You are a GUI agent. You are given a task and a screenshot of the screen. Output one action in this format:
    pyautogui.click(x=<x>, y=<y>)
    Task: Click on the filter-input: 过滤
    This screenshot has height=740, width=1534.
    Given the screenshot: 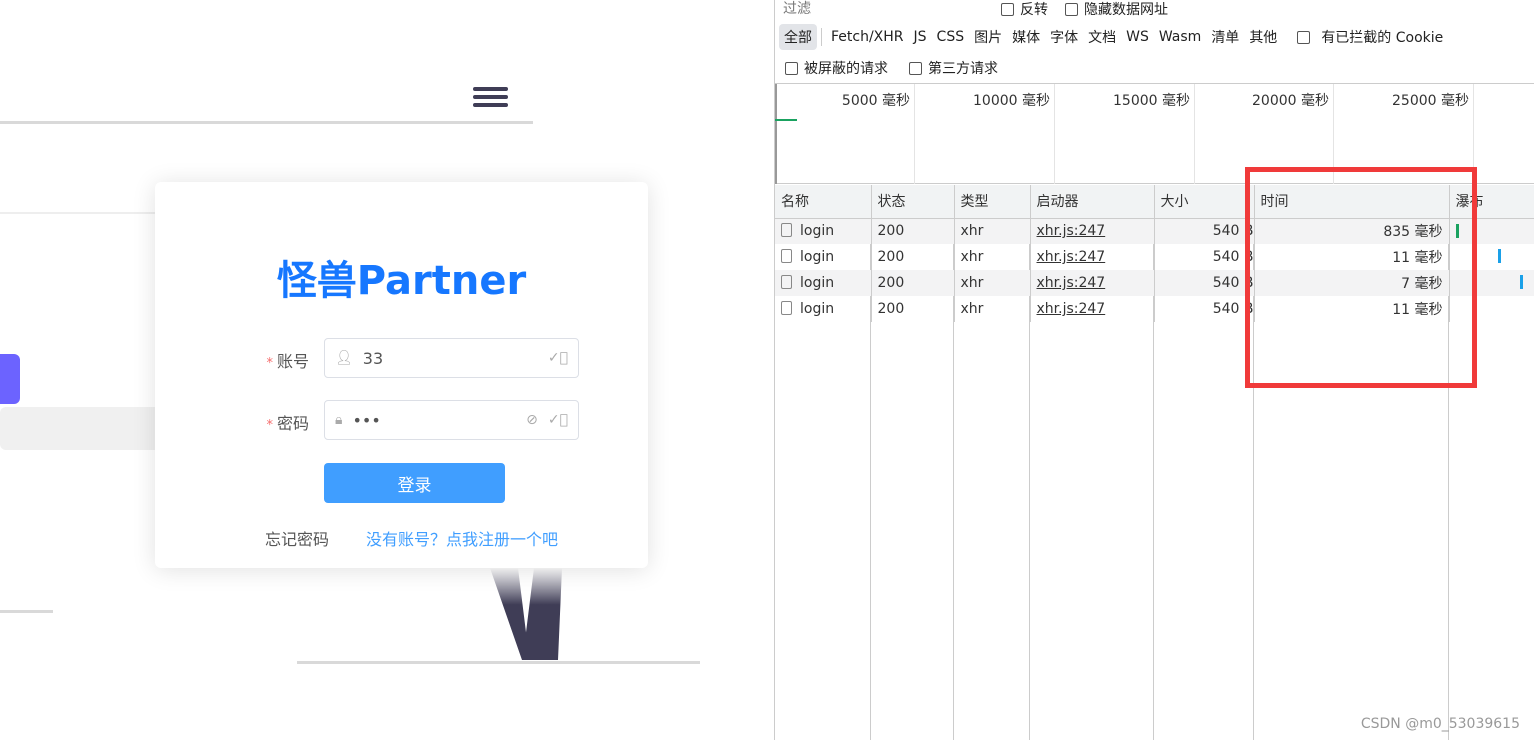 What is the action you would take?
    pyautogui.click(x=879, y=8)
    